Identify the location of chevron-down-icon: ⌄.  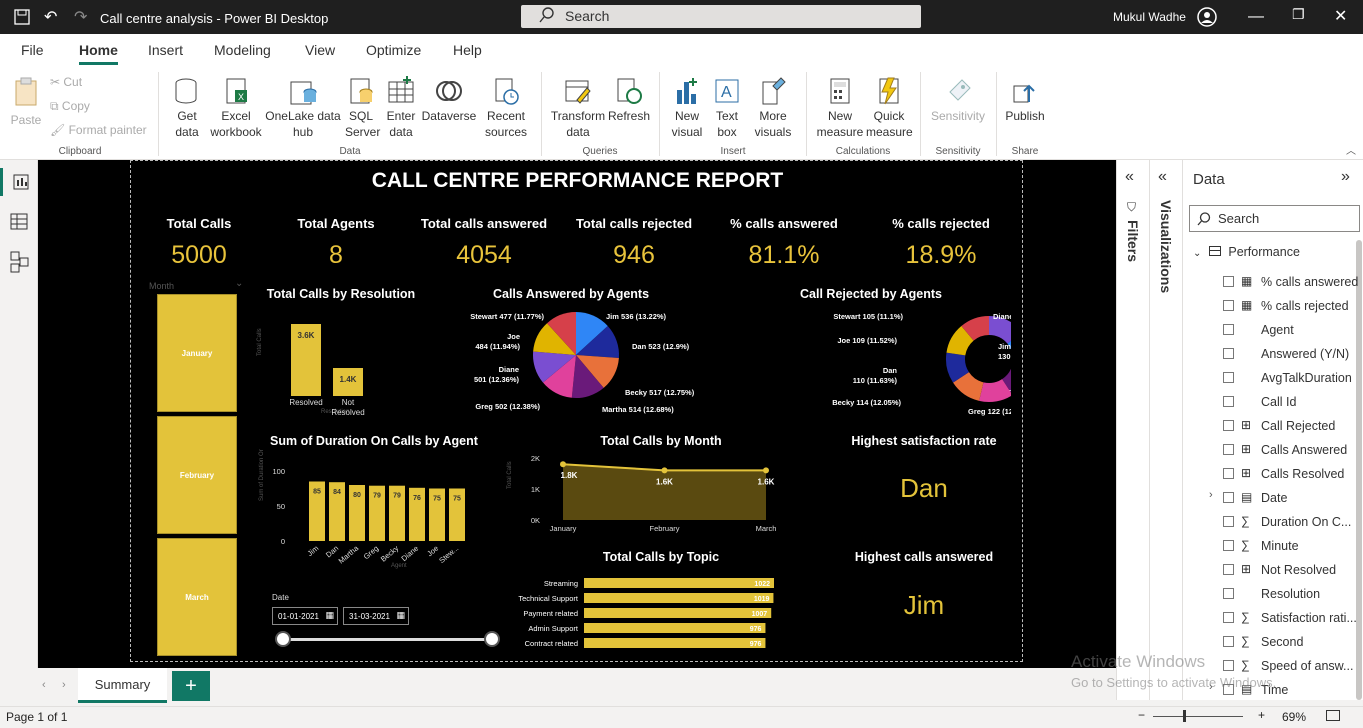
(239, 283).